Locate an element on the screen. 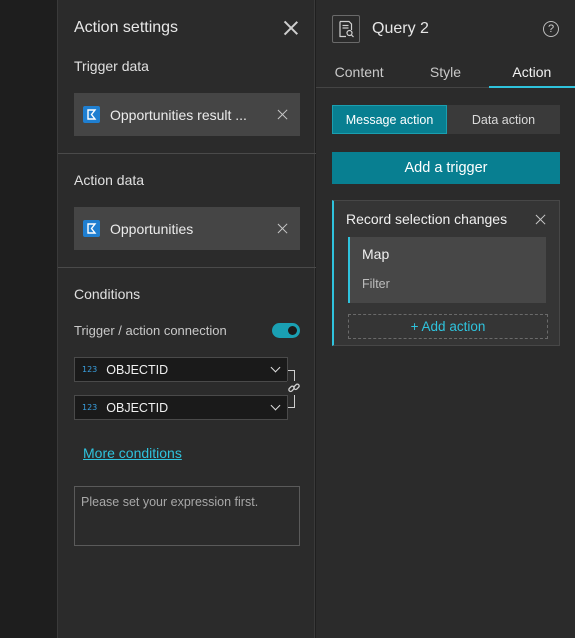 This screenshot has width=575, height=638. link-icon is located at coordinates (294, 388).